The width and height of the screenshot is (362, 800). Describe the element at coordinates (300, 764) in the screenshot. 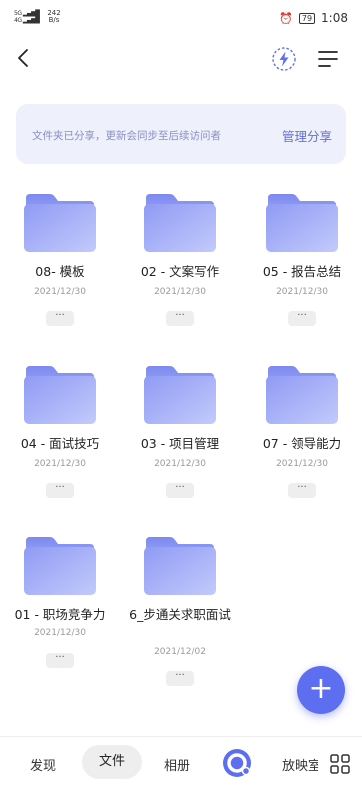

I see `nav-cast: 放映室` at that location.